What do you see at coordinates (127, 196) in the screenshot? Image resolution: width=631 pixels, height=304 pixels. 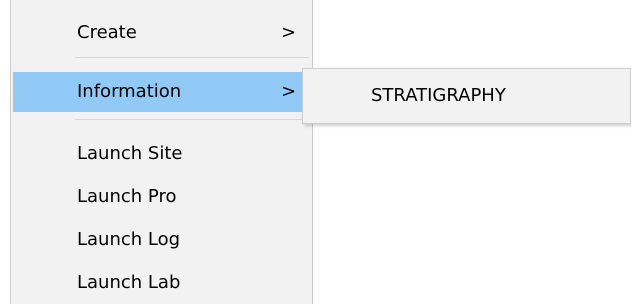 I see `menu-item-label: Launch Pro` at bounding box center [127, 196].